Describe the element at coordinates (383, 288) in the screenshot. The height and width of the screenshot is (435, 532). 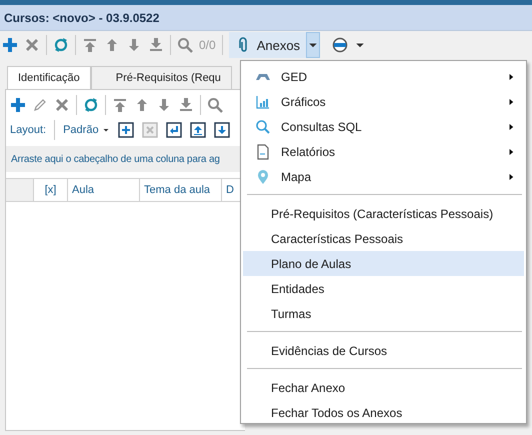
I see `menu-item: Entidades` at that location.